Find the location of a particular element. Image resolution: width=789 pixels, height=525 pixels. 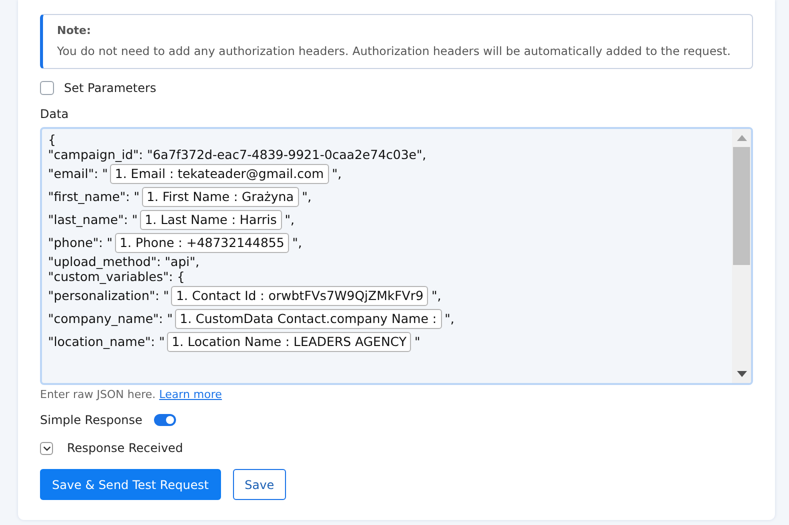

code-line: "campaign_id": "6a7f372d-eac7-4839-9921-0caa2e74c03e", is located at coordinates (238, 154).